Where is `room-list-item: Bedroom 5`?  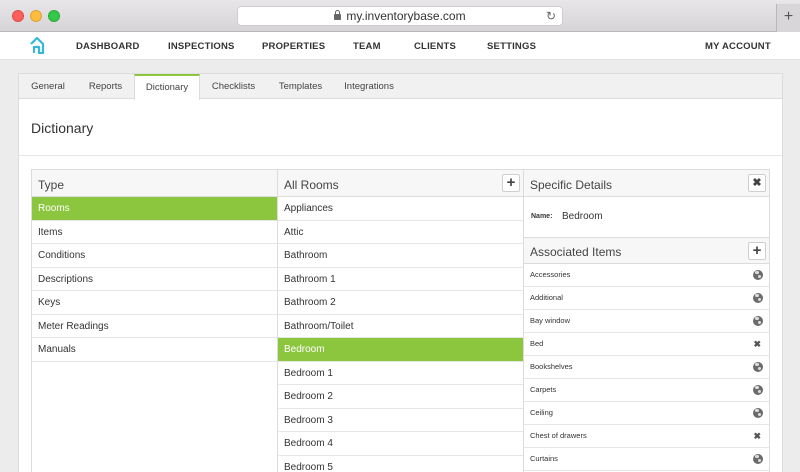 room-list-item: Bedroom 5 is located at coordinates (400, 464).